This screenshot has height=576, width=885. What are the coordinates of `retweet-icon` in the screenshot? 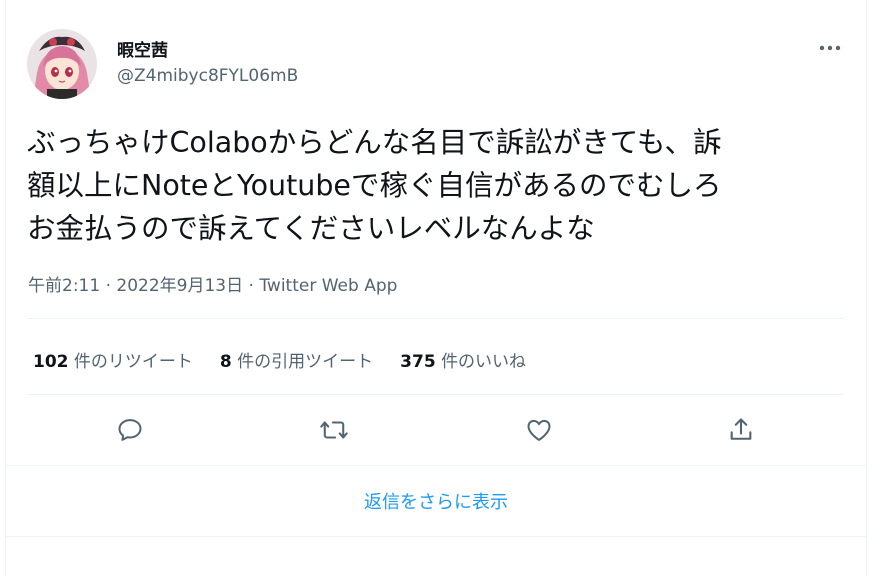 It's located at (334, 430).